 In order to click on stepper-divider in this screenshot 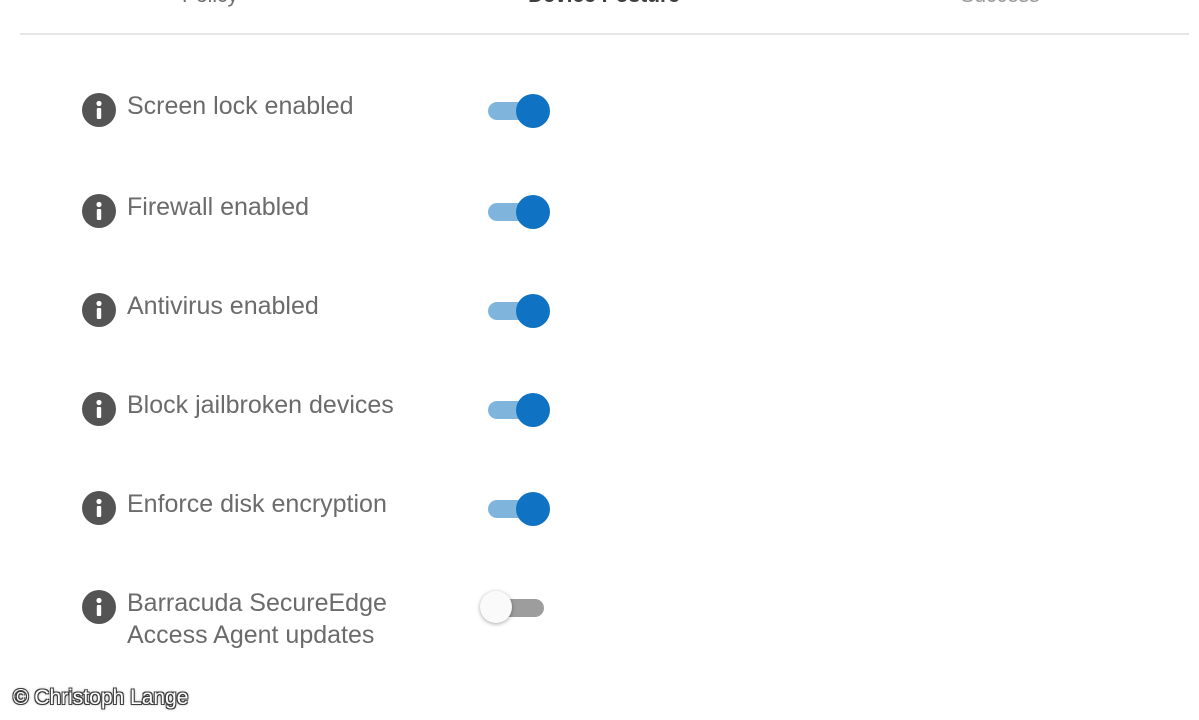, I will do `click(604, 34)`.